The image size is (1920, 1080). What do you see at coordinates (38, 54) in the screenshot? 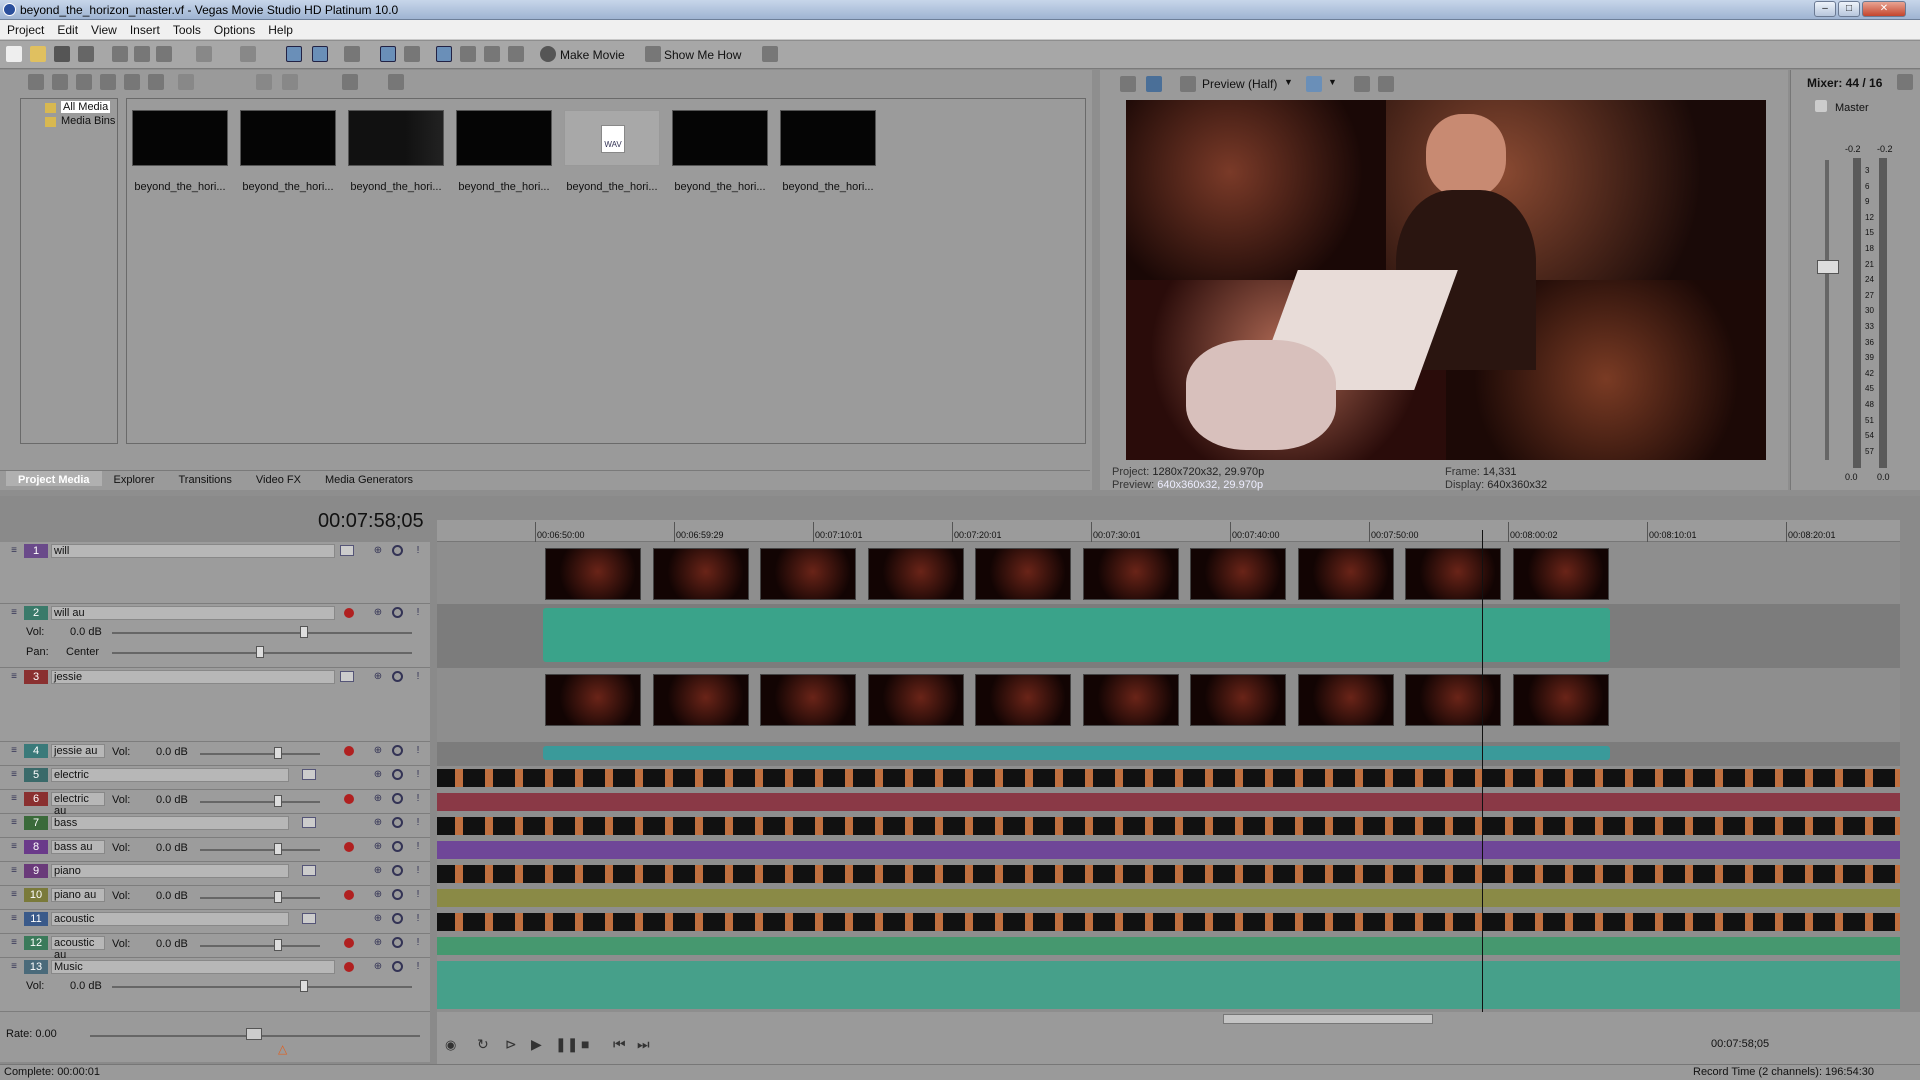
I see `open-icon` at bounding box center [38, 54].